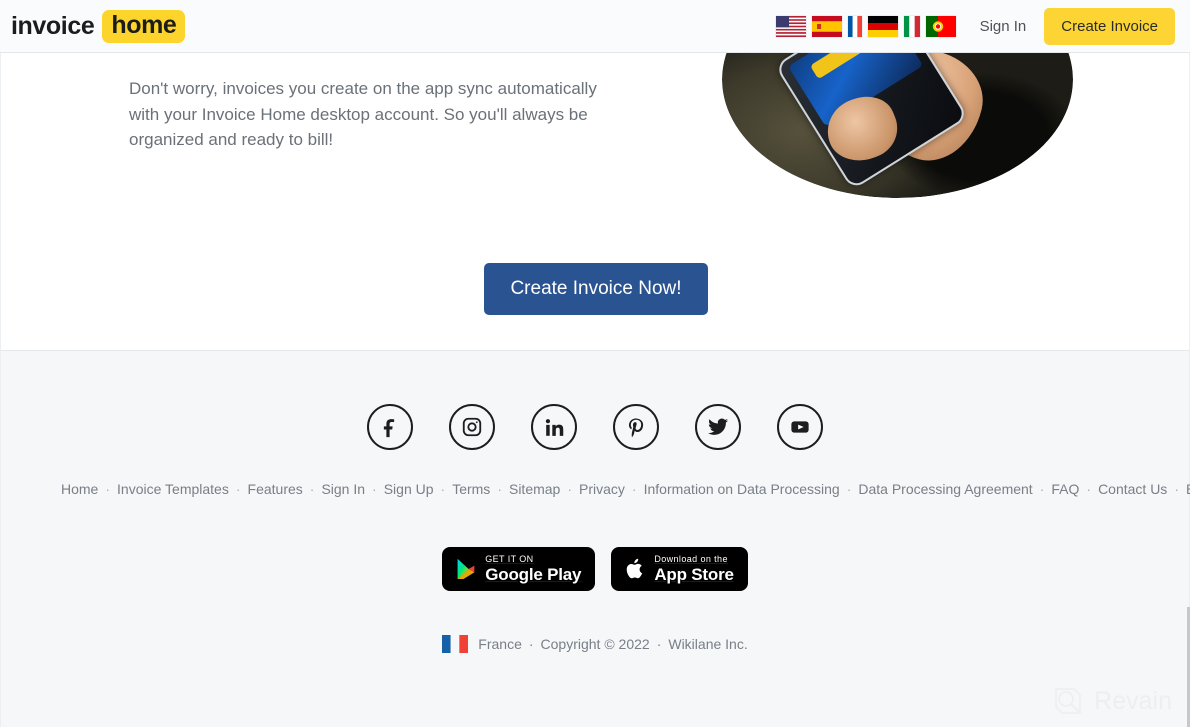  Describe the element at coordinates (534, 489) in the screenshot. I see `footer-link-sitemap: Sitemap` at that location.